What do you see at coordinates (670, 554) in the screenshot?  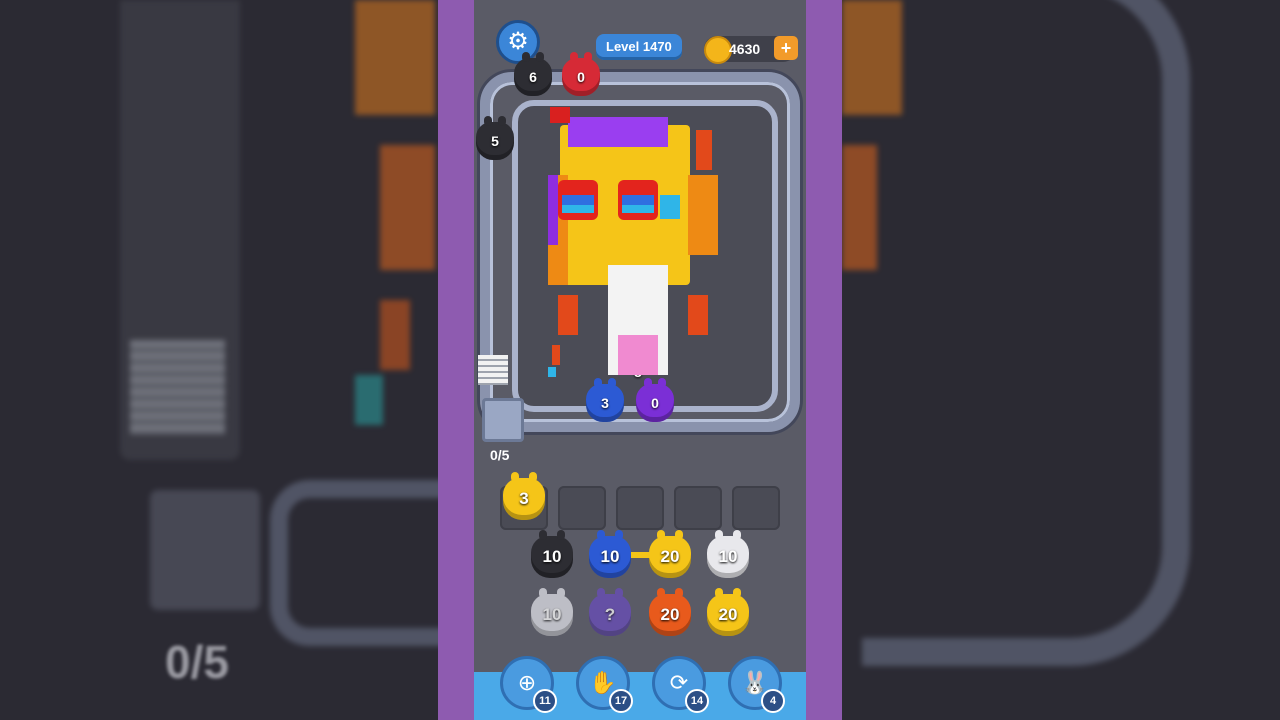 I see `stack-yellow-creature: 20` at bounding box center [670, 554].